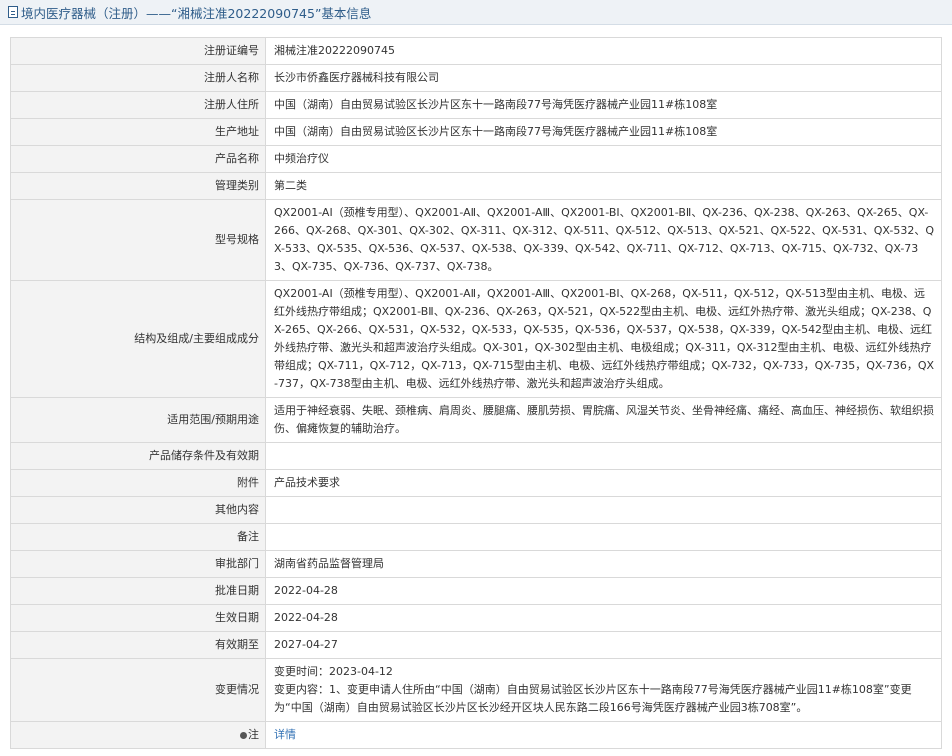 The height and width of the screenshot is (756, 952). What do you see at coordinates (603, 537) in the screenshot?
I see `remark-value` at bounding box center [603, 537].